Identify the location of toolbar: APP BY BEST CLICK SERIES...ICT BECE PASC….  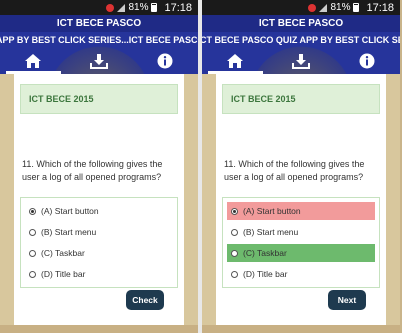
(99, 53).